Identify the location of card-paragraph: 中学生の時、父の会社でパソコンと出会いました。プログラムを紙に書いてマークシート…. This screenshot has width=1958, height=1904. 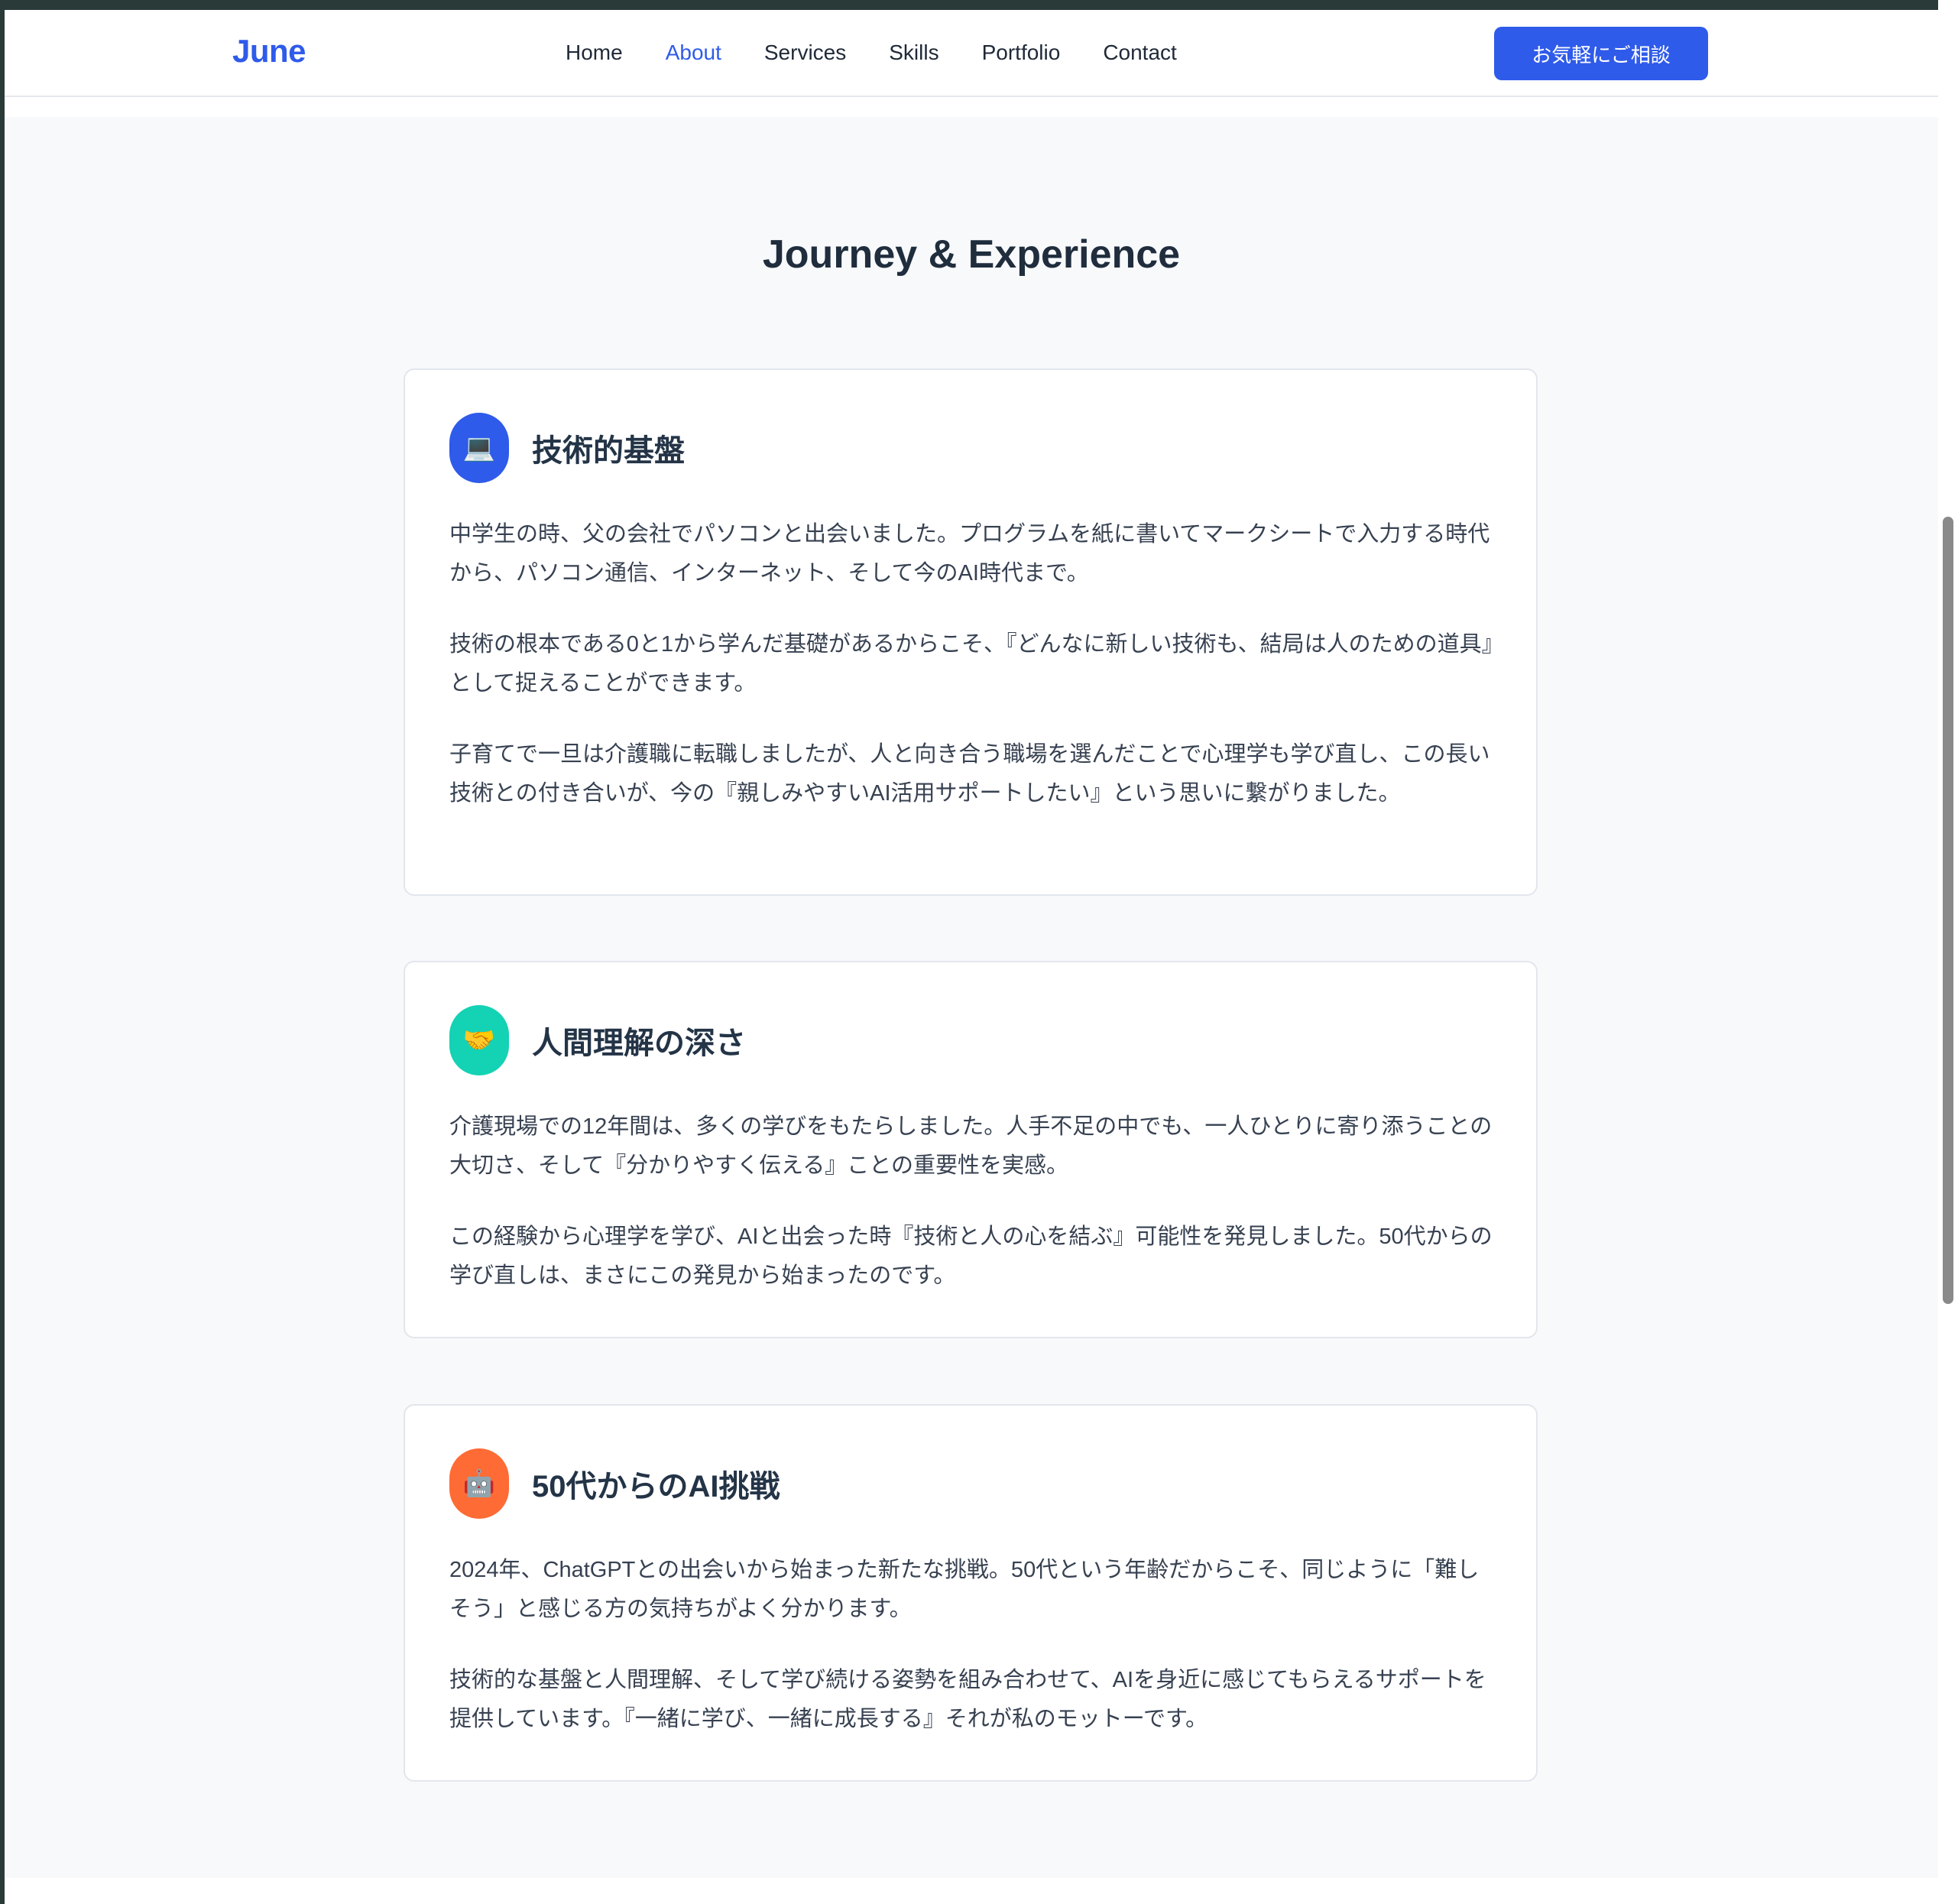
(969, 553).